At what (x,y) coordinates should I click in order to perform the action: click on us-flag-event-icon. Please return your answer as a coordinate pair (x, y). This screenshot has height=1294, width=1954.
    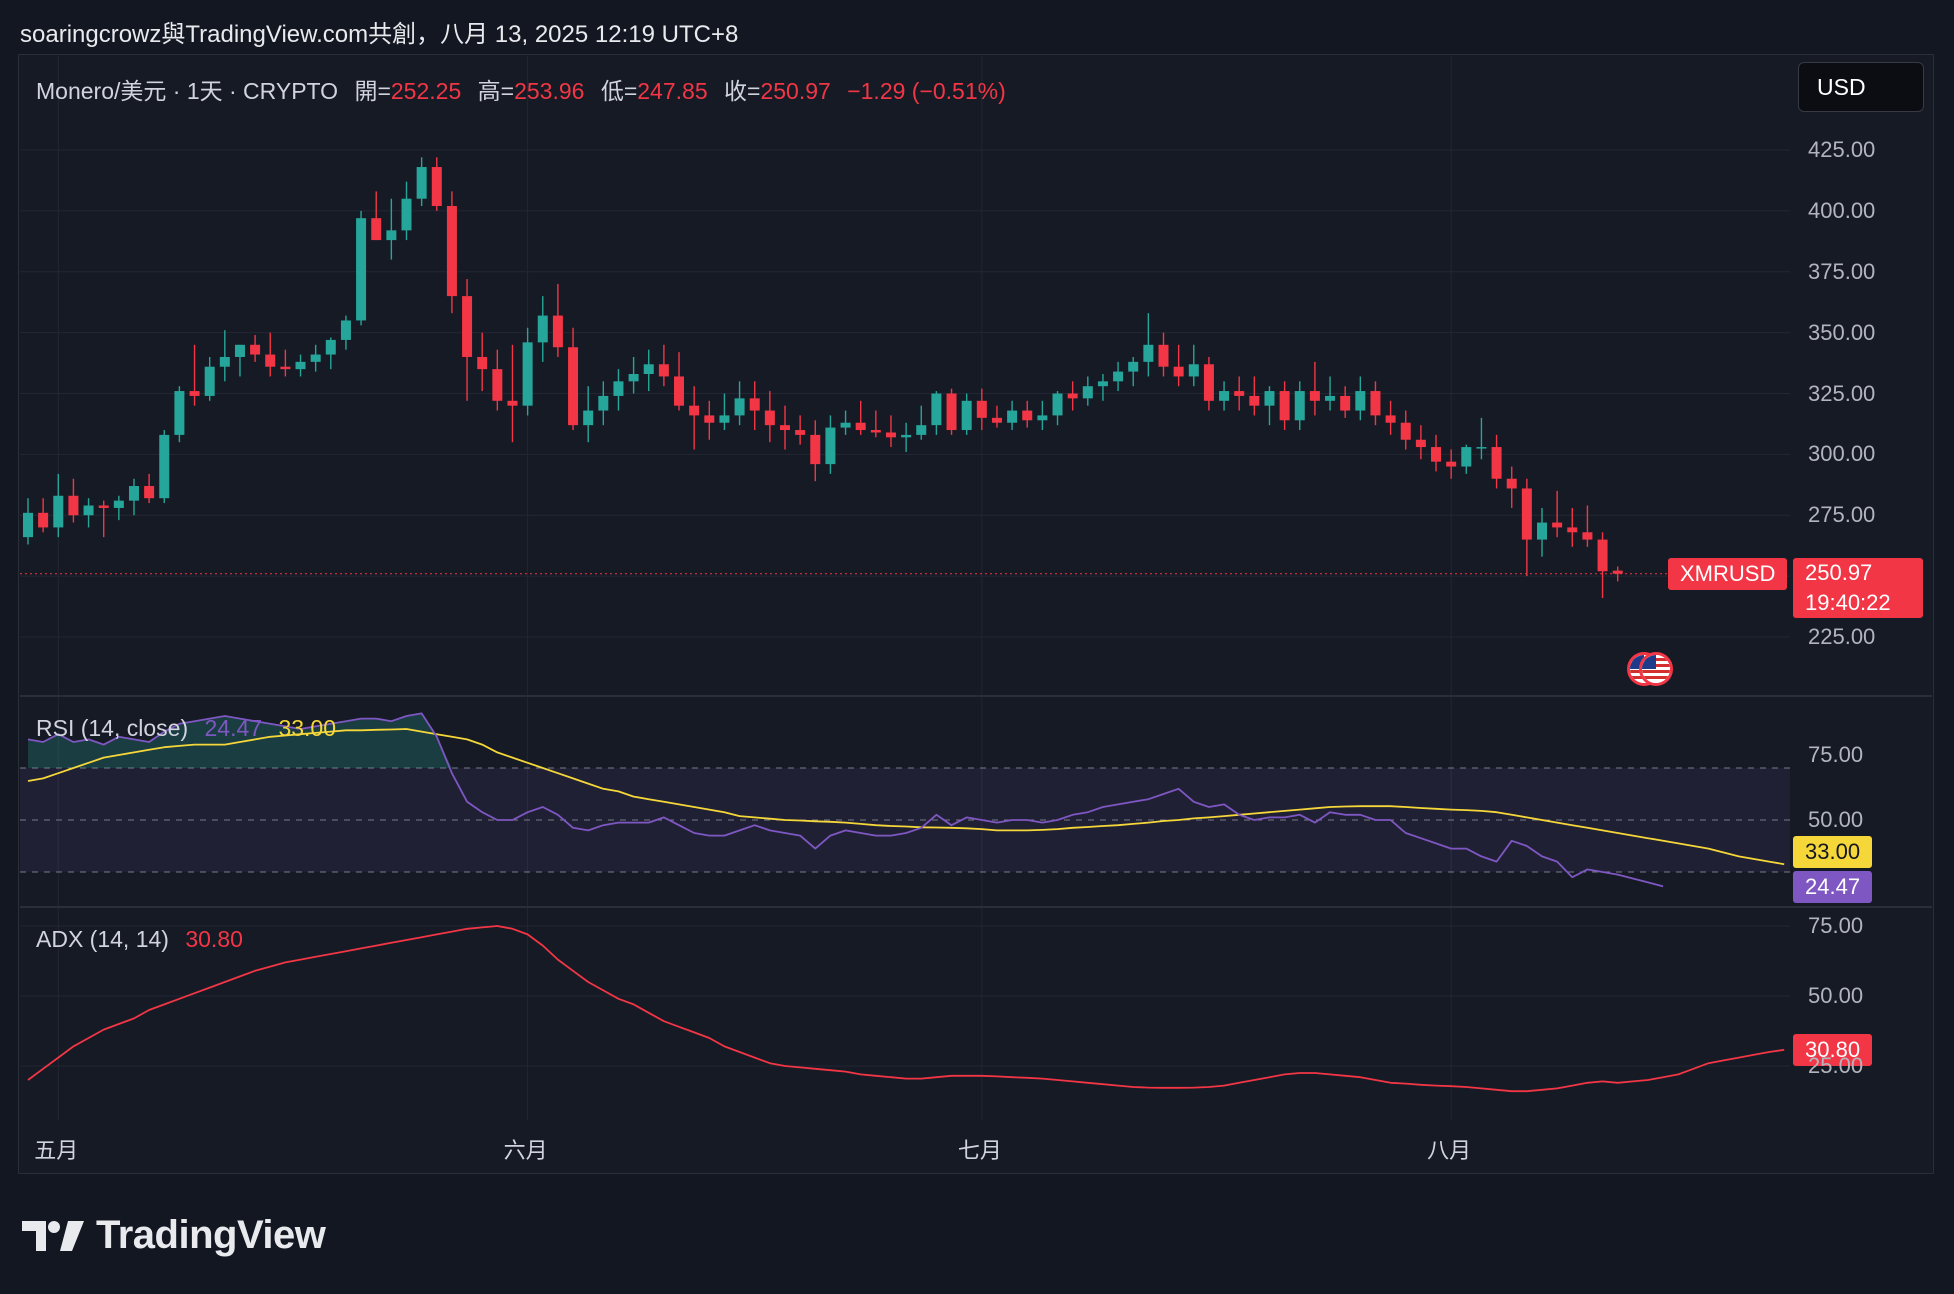
    Looking at the image, I should click on (1656, 669).